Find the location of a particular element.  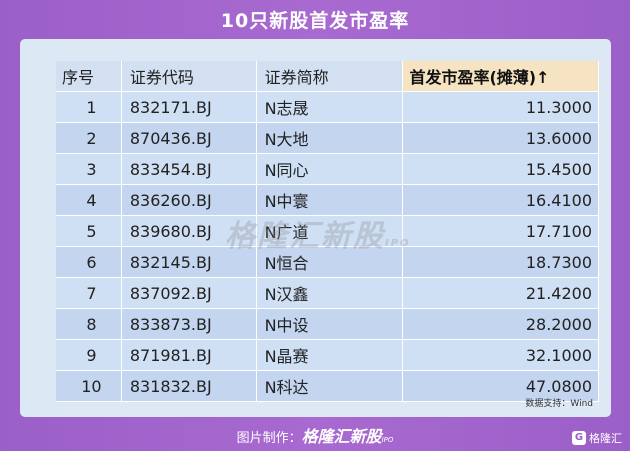

header-rank: 序号 is located at coordinates (89, 76).